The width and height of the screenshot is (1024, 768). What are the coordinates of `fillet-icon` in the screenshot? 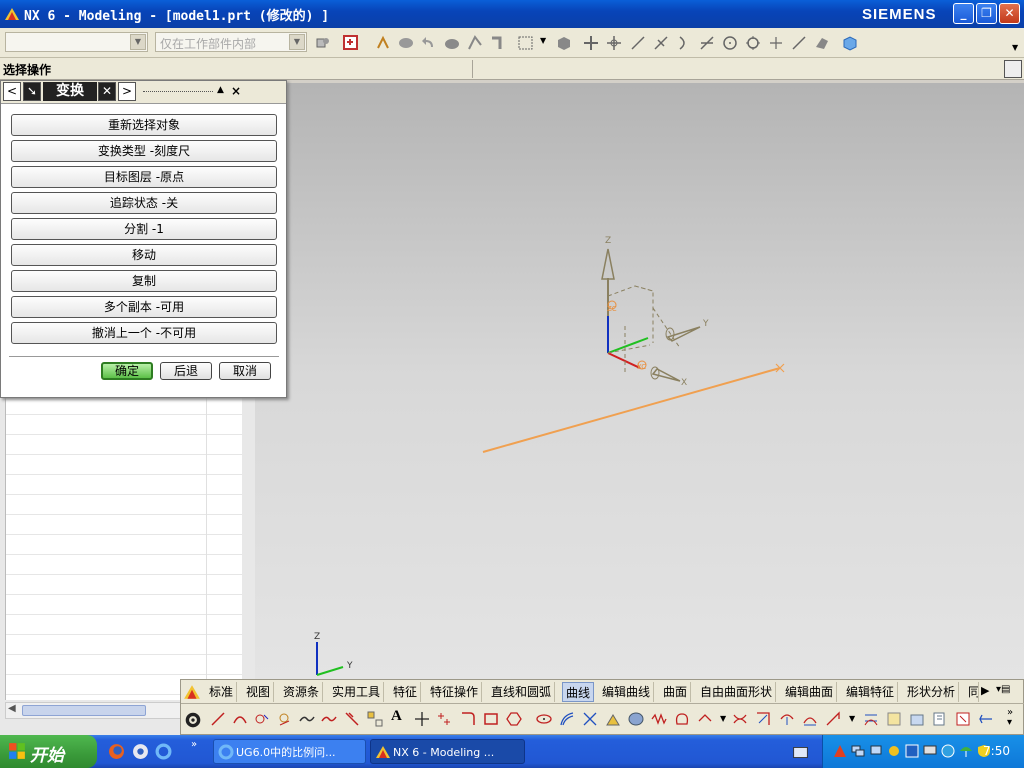 It's located at (468, 719).